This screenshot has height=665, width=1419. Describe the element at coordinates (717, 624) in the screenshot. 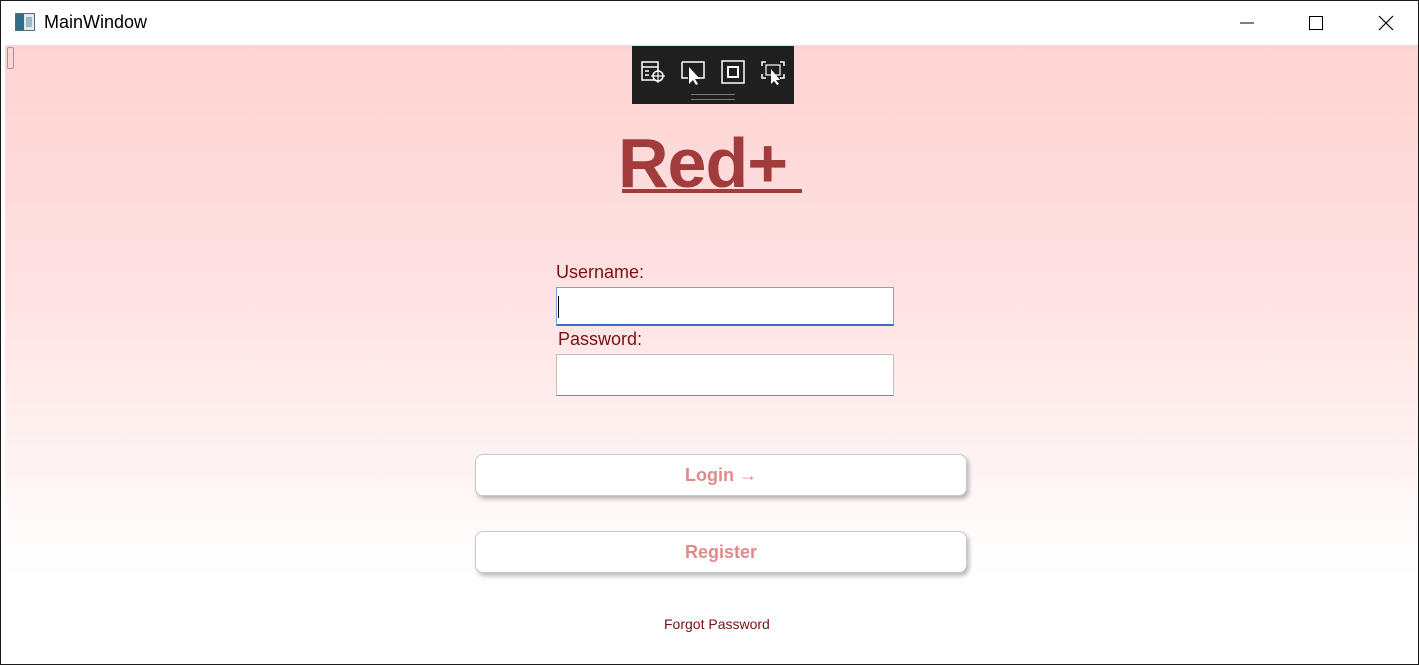

I see `forgot-password-link: Forgot Password` at that location.